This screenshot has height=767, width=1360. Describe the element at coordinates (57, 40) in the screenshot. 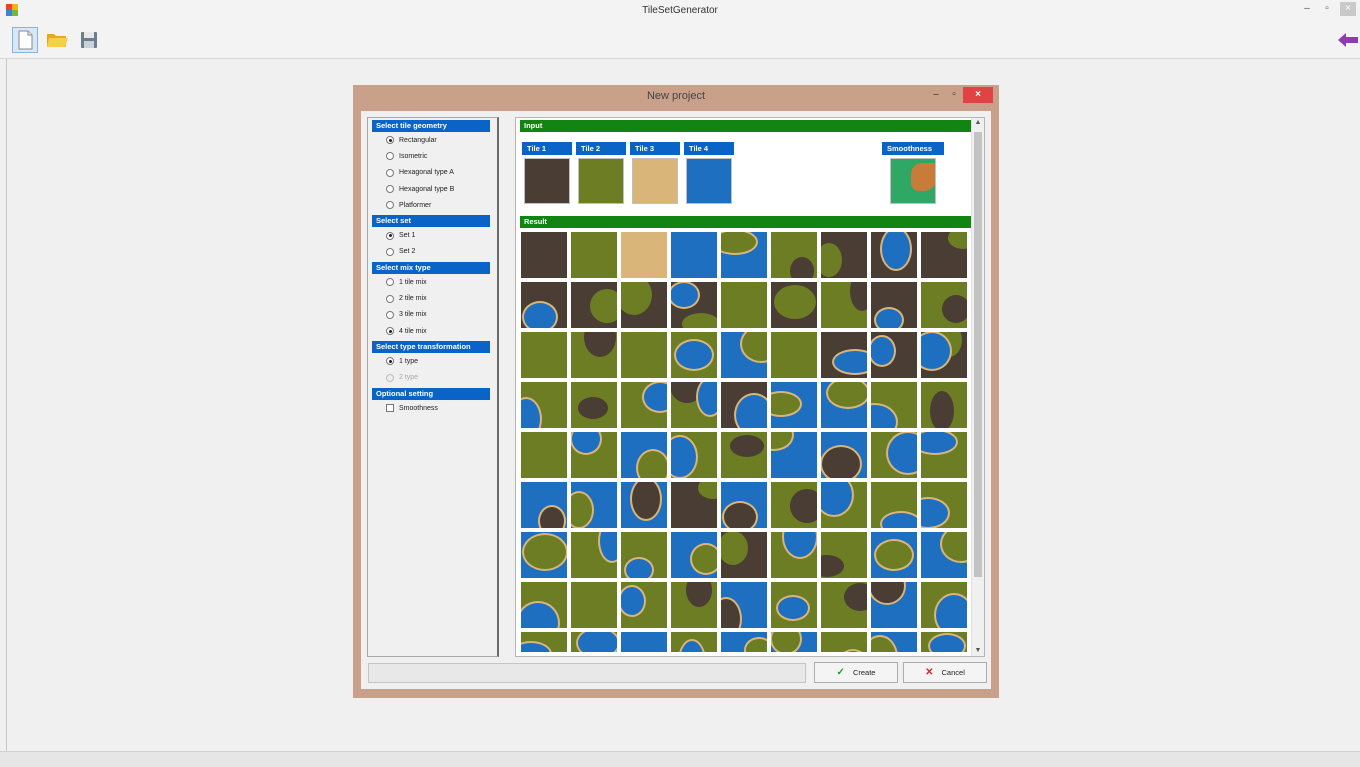

I see `open-folder-button` at that location.